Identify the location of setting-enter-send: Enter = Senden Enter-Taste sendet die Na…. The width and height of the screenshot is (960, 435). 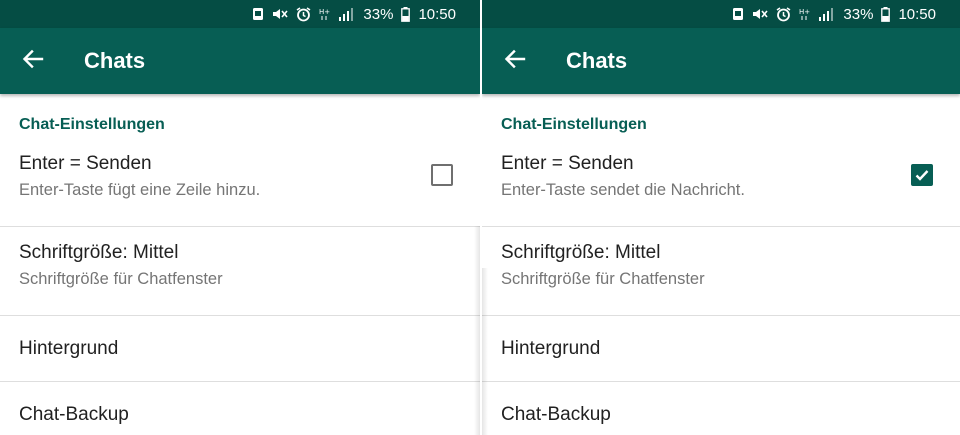
(721, 182).